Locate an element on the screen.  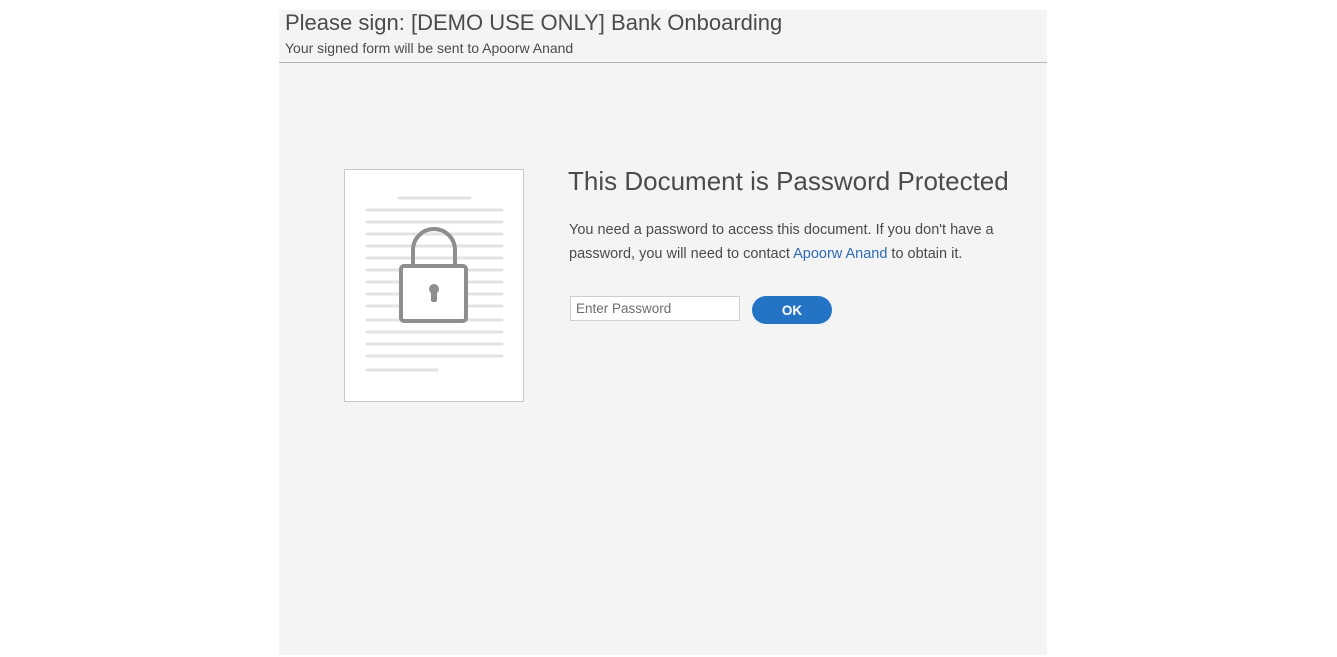
lock-icon is located at coordinates (433, 275).